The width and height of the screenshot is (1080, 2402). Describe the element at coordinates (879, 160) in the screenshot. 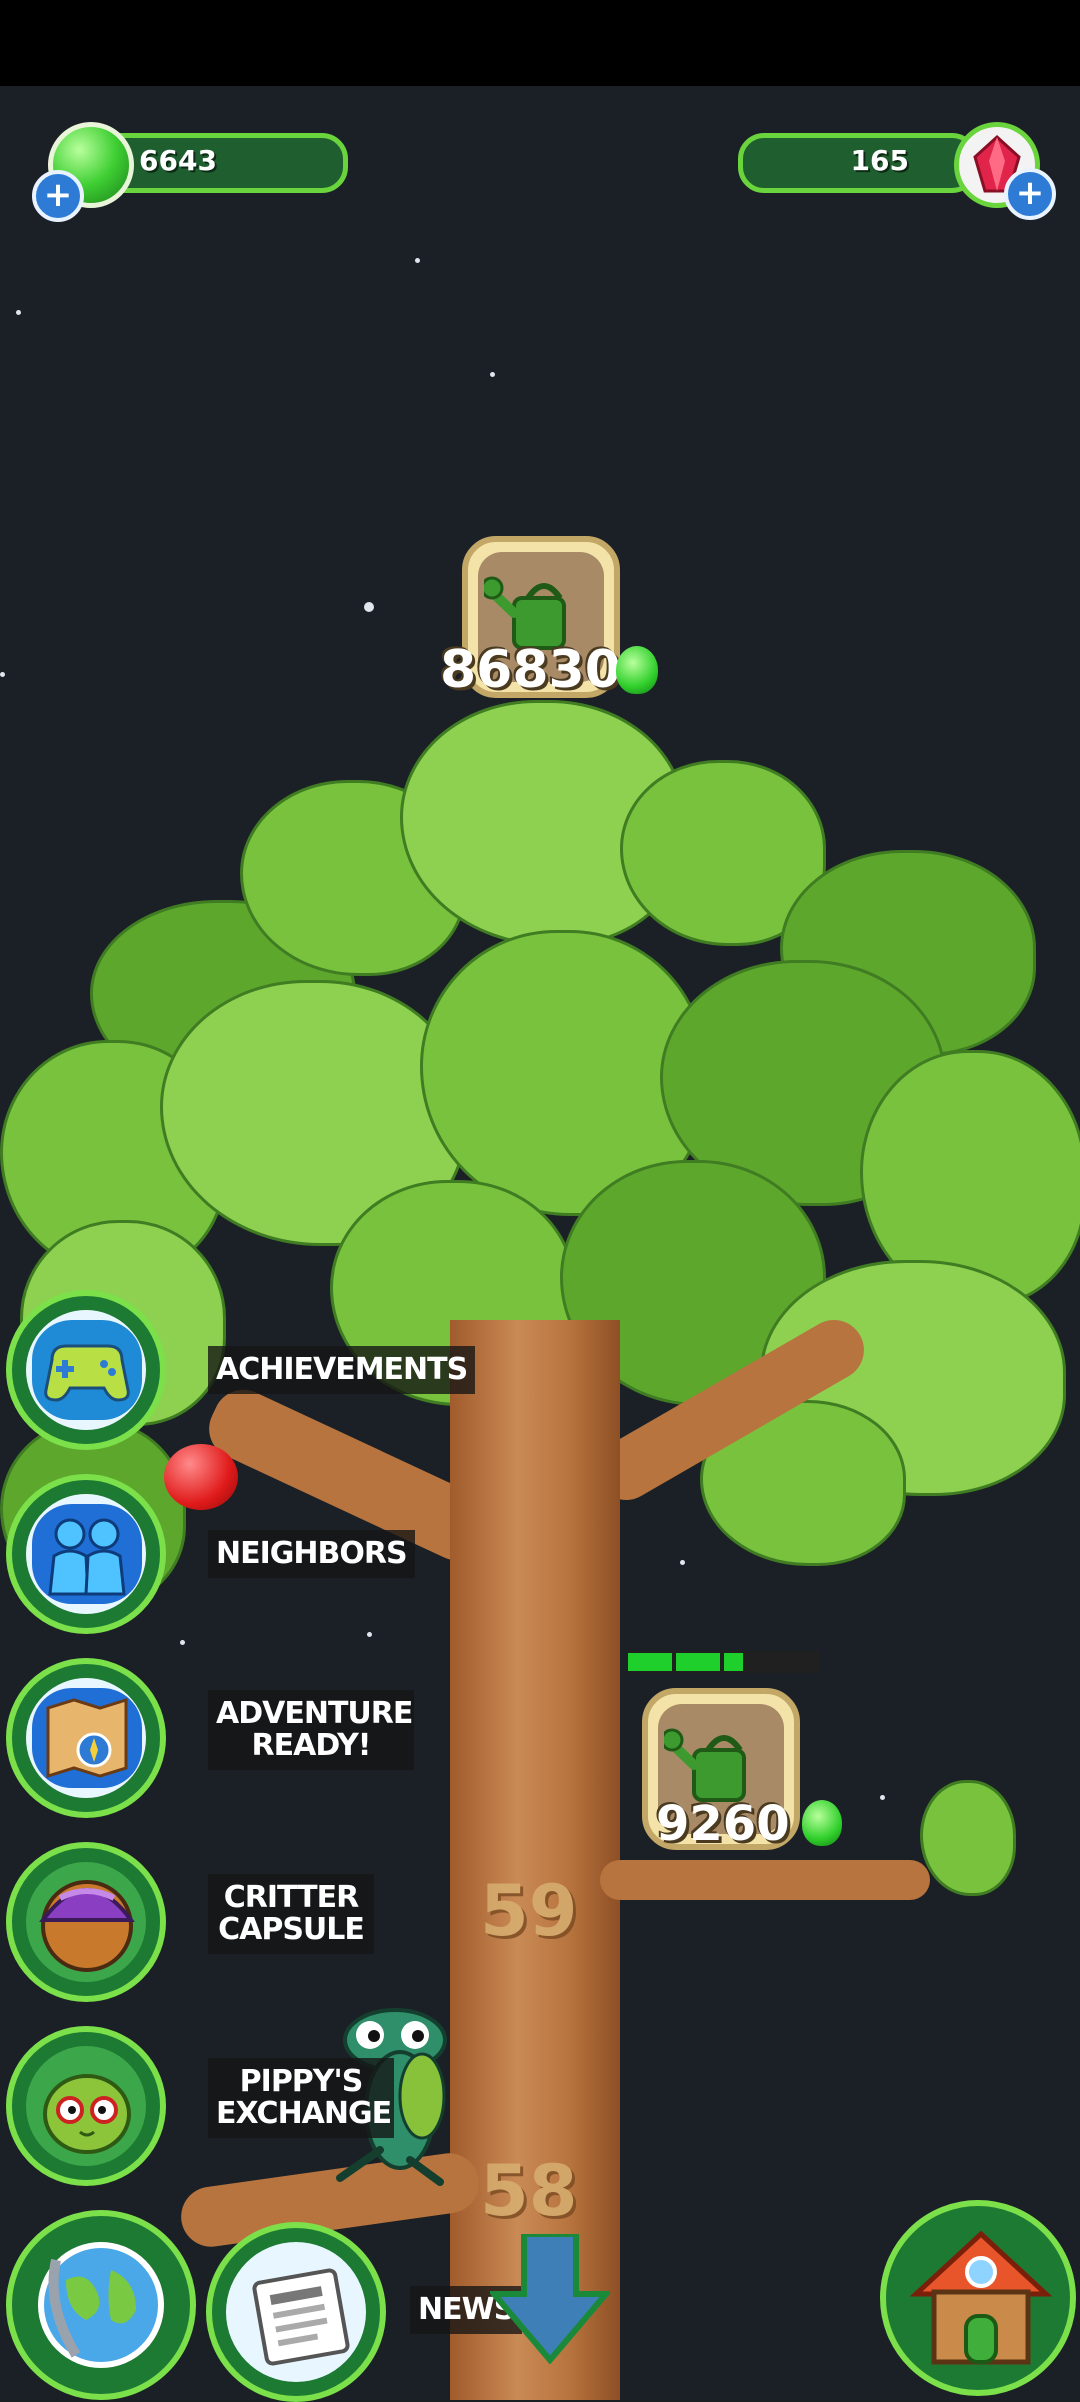

I see `red-crystal-count: 165` at that location.